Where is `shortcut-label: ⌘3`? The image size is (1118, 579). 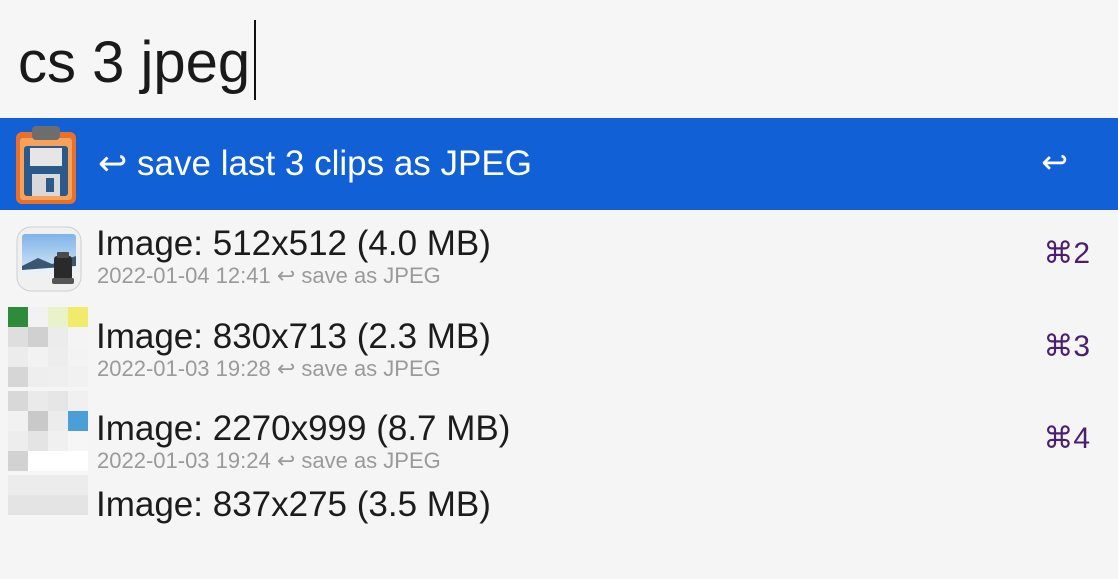 shortcut-label: ⌘3 is located at coordinates (1066, 346).